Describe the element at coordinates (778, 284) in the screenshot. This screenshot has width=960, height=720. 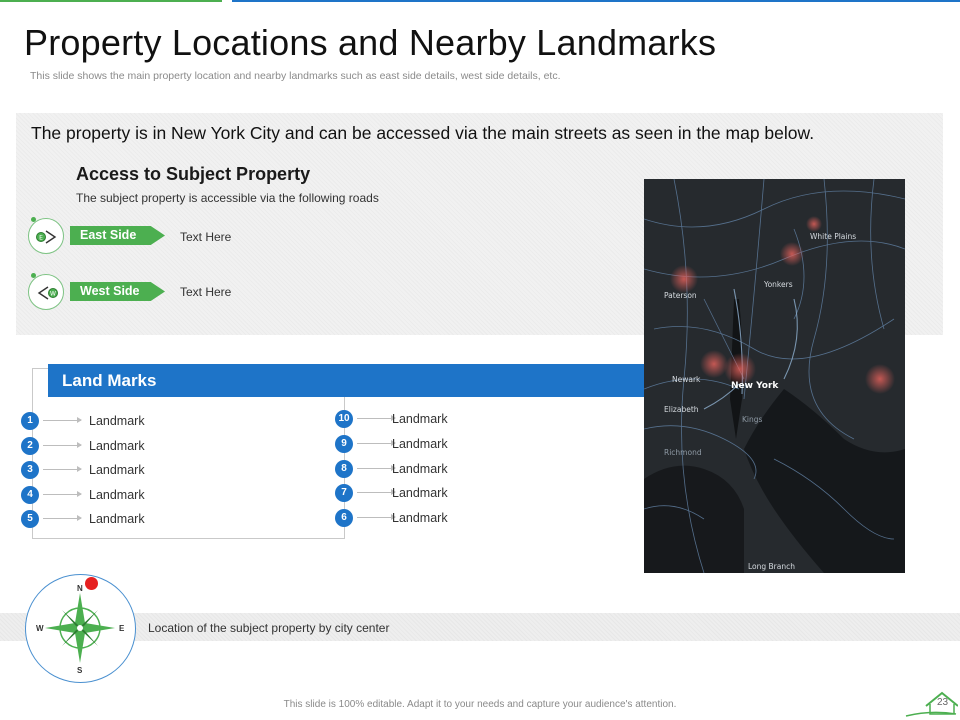
I see `map-label: Yonkers` at that location.